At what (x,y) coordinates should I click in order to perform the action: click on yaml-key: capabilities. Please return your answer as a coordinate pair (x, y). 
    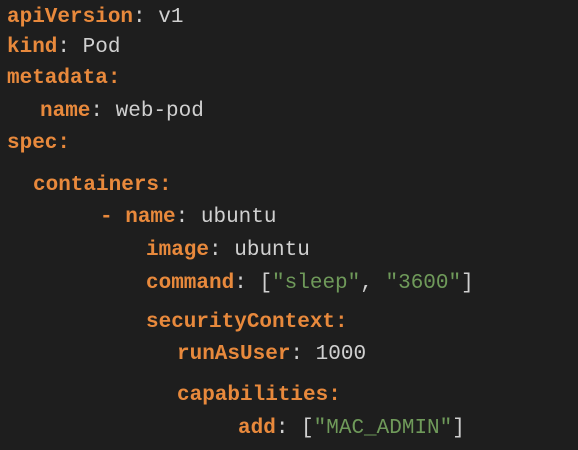
    Looking at the image, I should click on (253, 395).